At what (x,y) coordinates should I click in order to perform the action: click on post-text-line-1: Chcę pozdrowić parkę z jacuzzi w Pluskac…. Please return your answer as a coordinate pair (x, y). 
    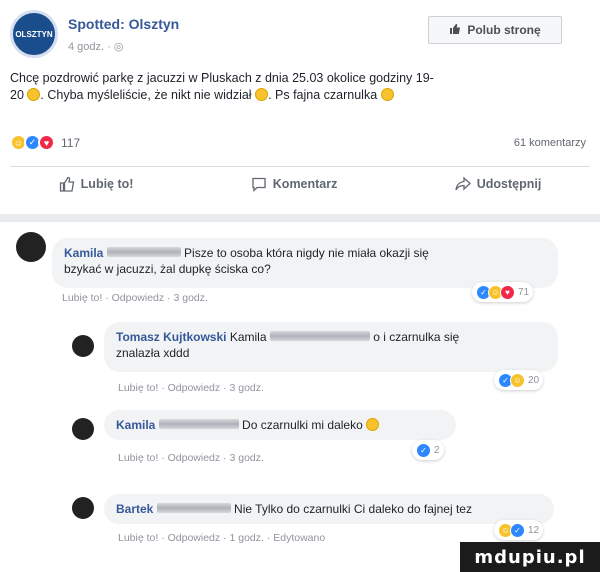
    Looking at the image, I should click on (222, 78).